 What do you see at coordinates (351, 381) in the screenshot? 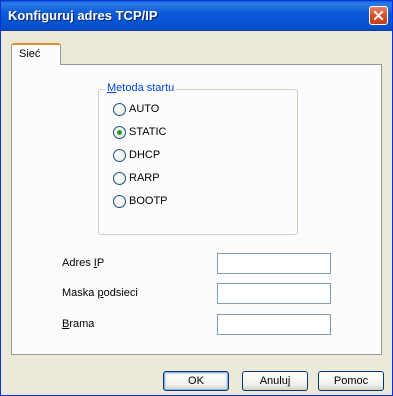
I see `help-button: Pomoc` at bounding box center [351, 381].